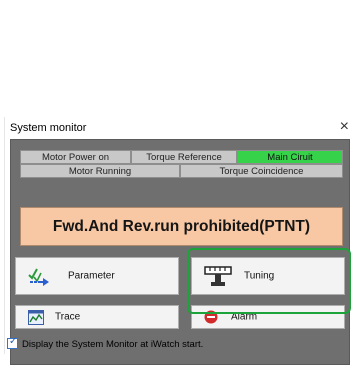 The width and height of the screenshot is (357, 365). I want to click on checkmark-icon: ✓, so click(13, 341).